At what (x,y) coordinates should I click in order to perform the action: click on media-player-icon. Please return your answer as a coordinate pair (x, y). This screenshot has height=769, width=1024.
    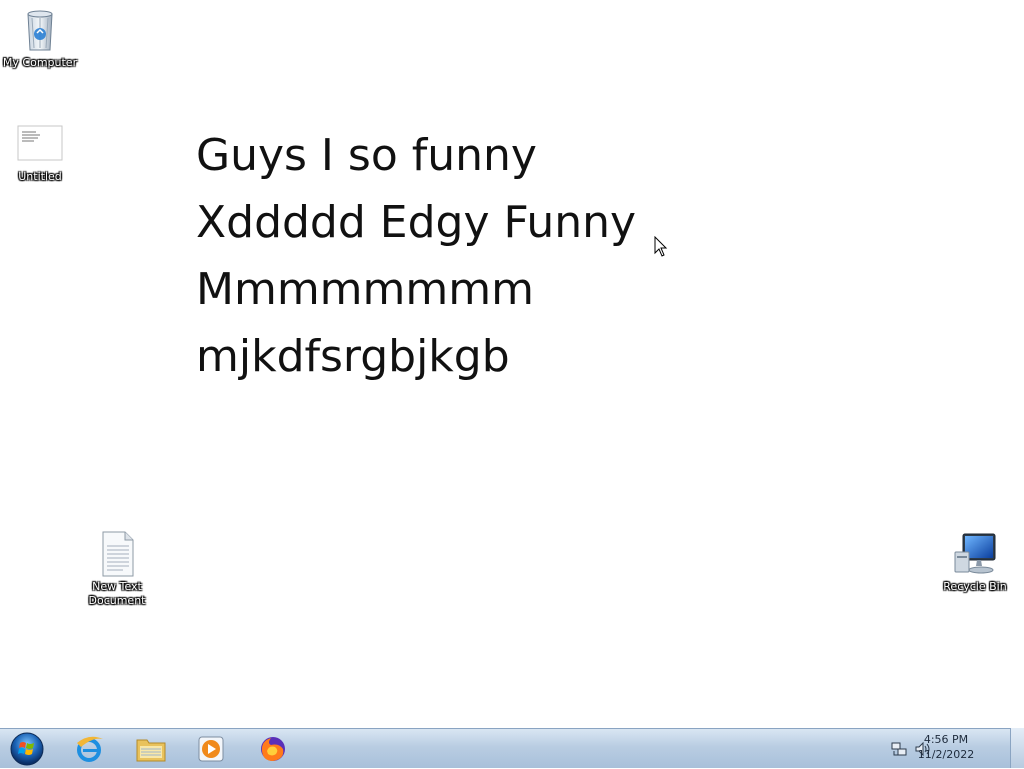
    Looking at the image, I should click on (211, 749).